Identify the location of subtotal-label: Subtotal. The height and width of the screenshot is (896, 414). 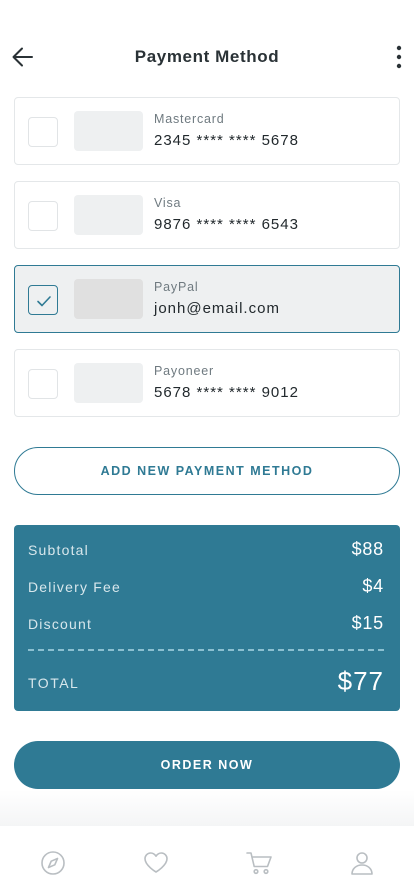
(58, 550).